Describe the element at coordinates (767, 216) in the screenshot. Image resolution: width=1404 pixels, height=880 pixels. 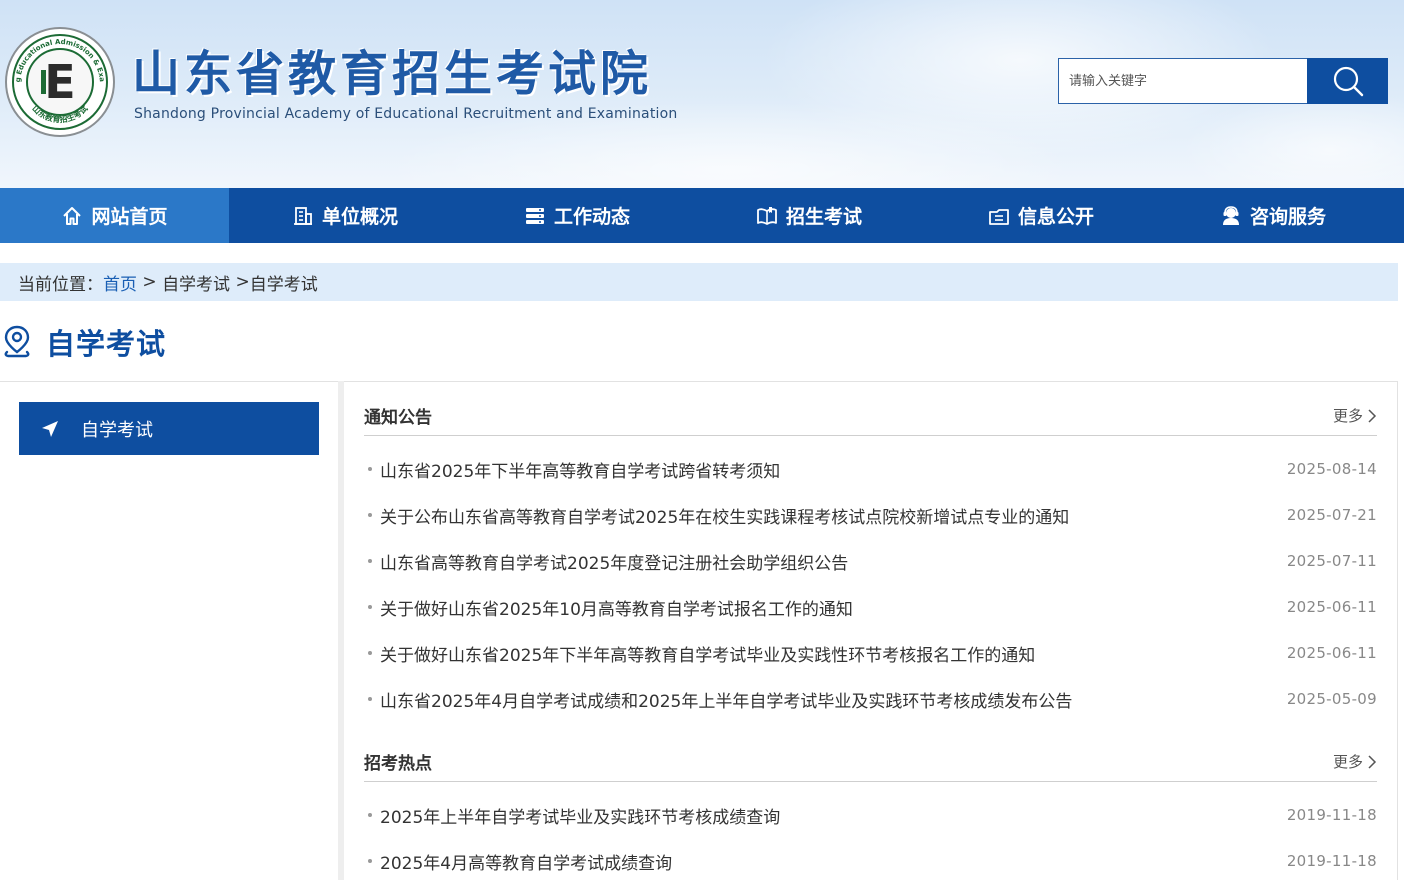
I see `book-icon` at that location.